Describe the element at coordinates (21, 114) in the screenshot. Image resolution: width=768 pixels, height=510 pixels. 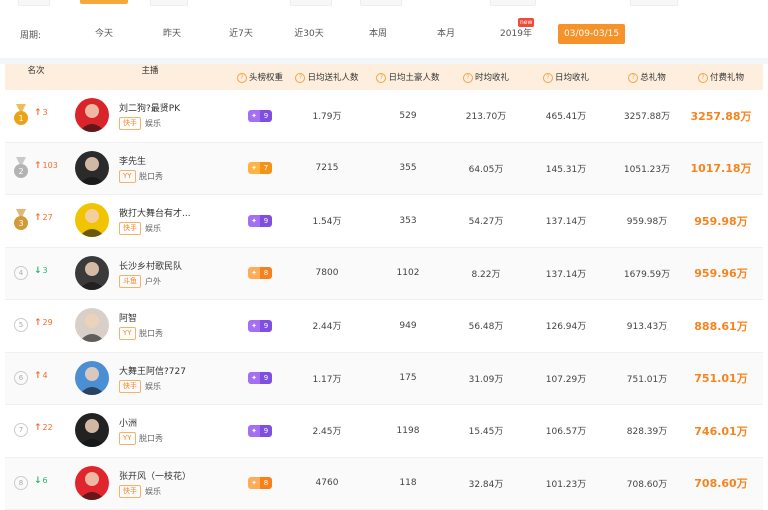
I see `gold-medal-icon: 1` at that location.